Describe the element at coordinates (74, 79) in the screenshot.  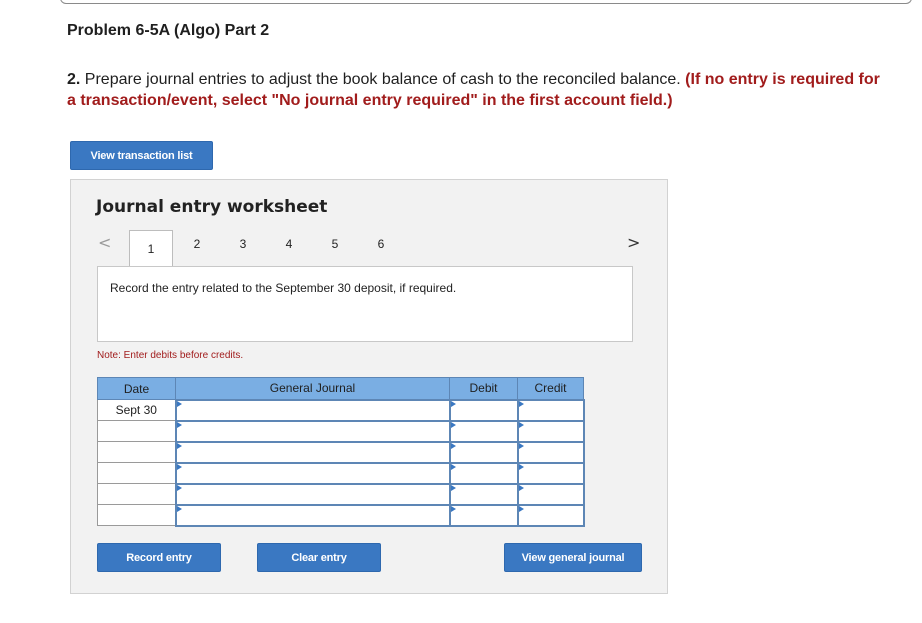
I see `instruction-number: 2.` at that location.